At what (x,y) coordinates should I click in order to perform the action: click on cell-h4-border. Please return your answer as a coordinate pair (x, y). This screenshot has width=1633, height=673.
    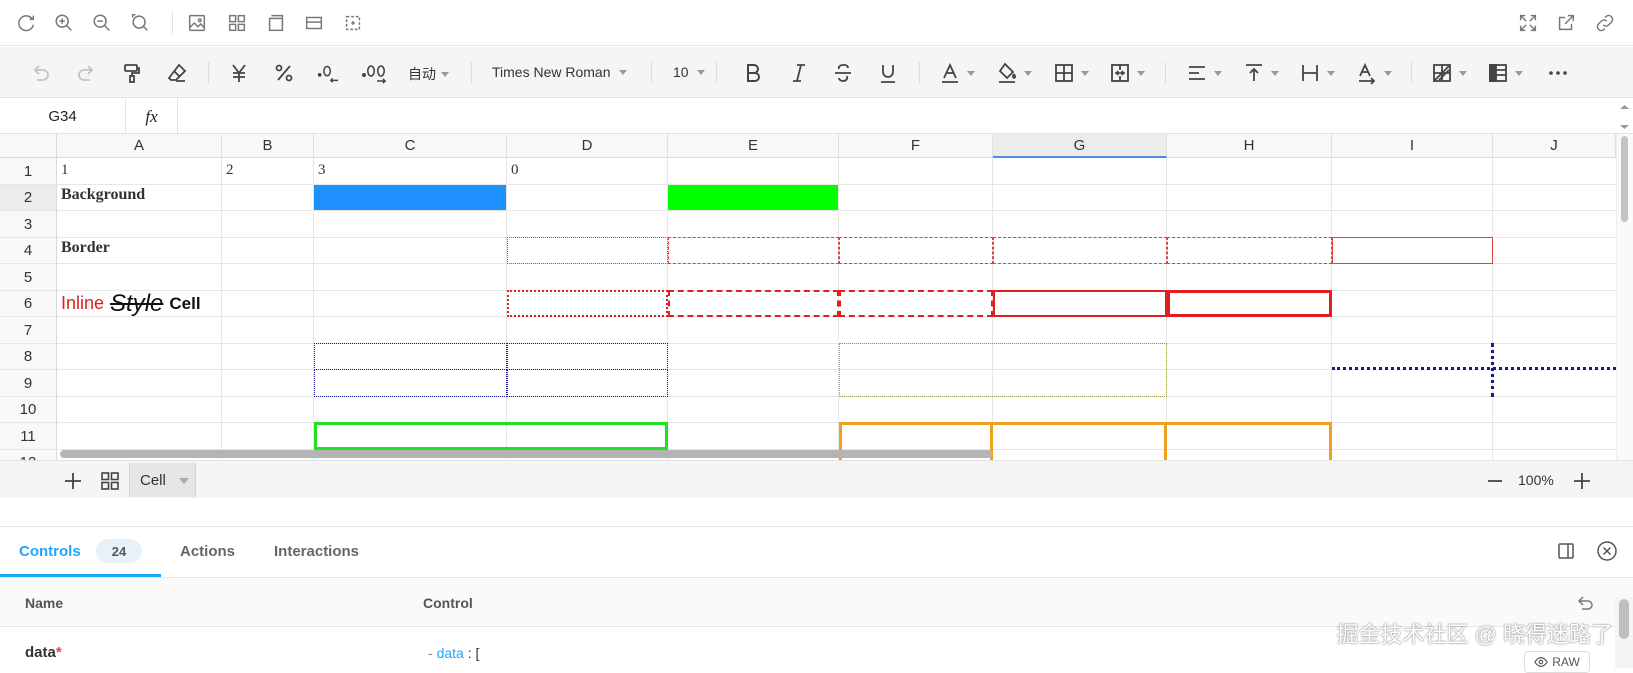
    Looking at the image, I should click on (1249, 250).